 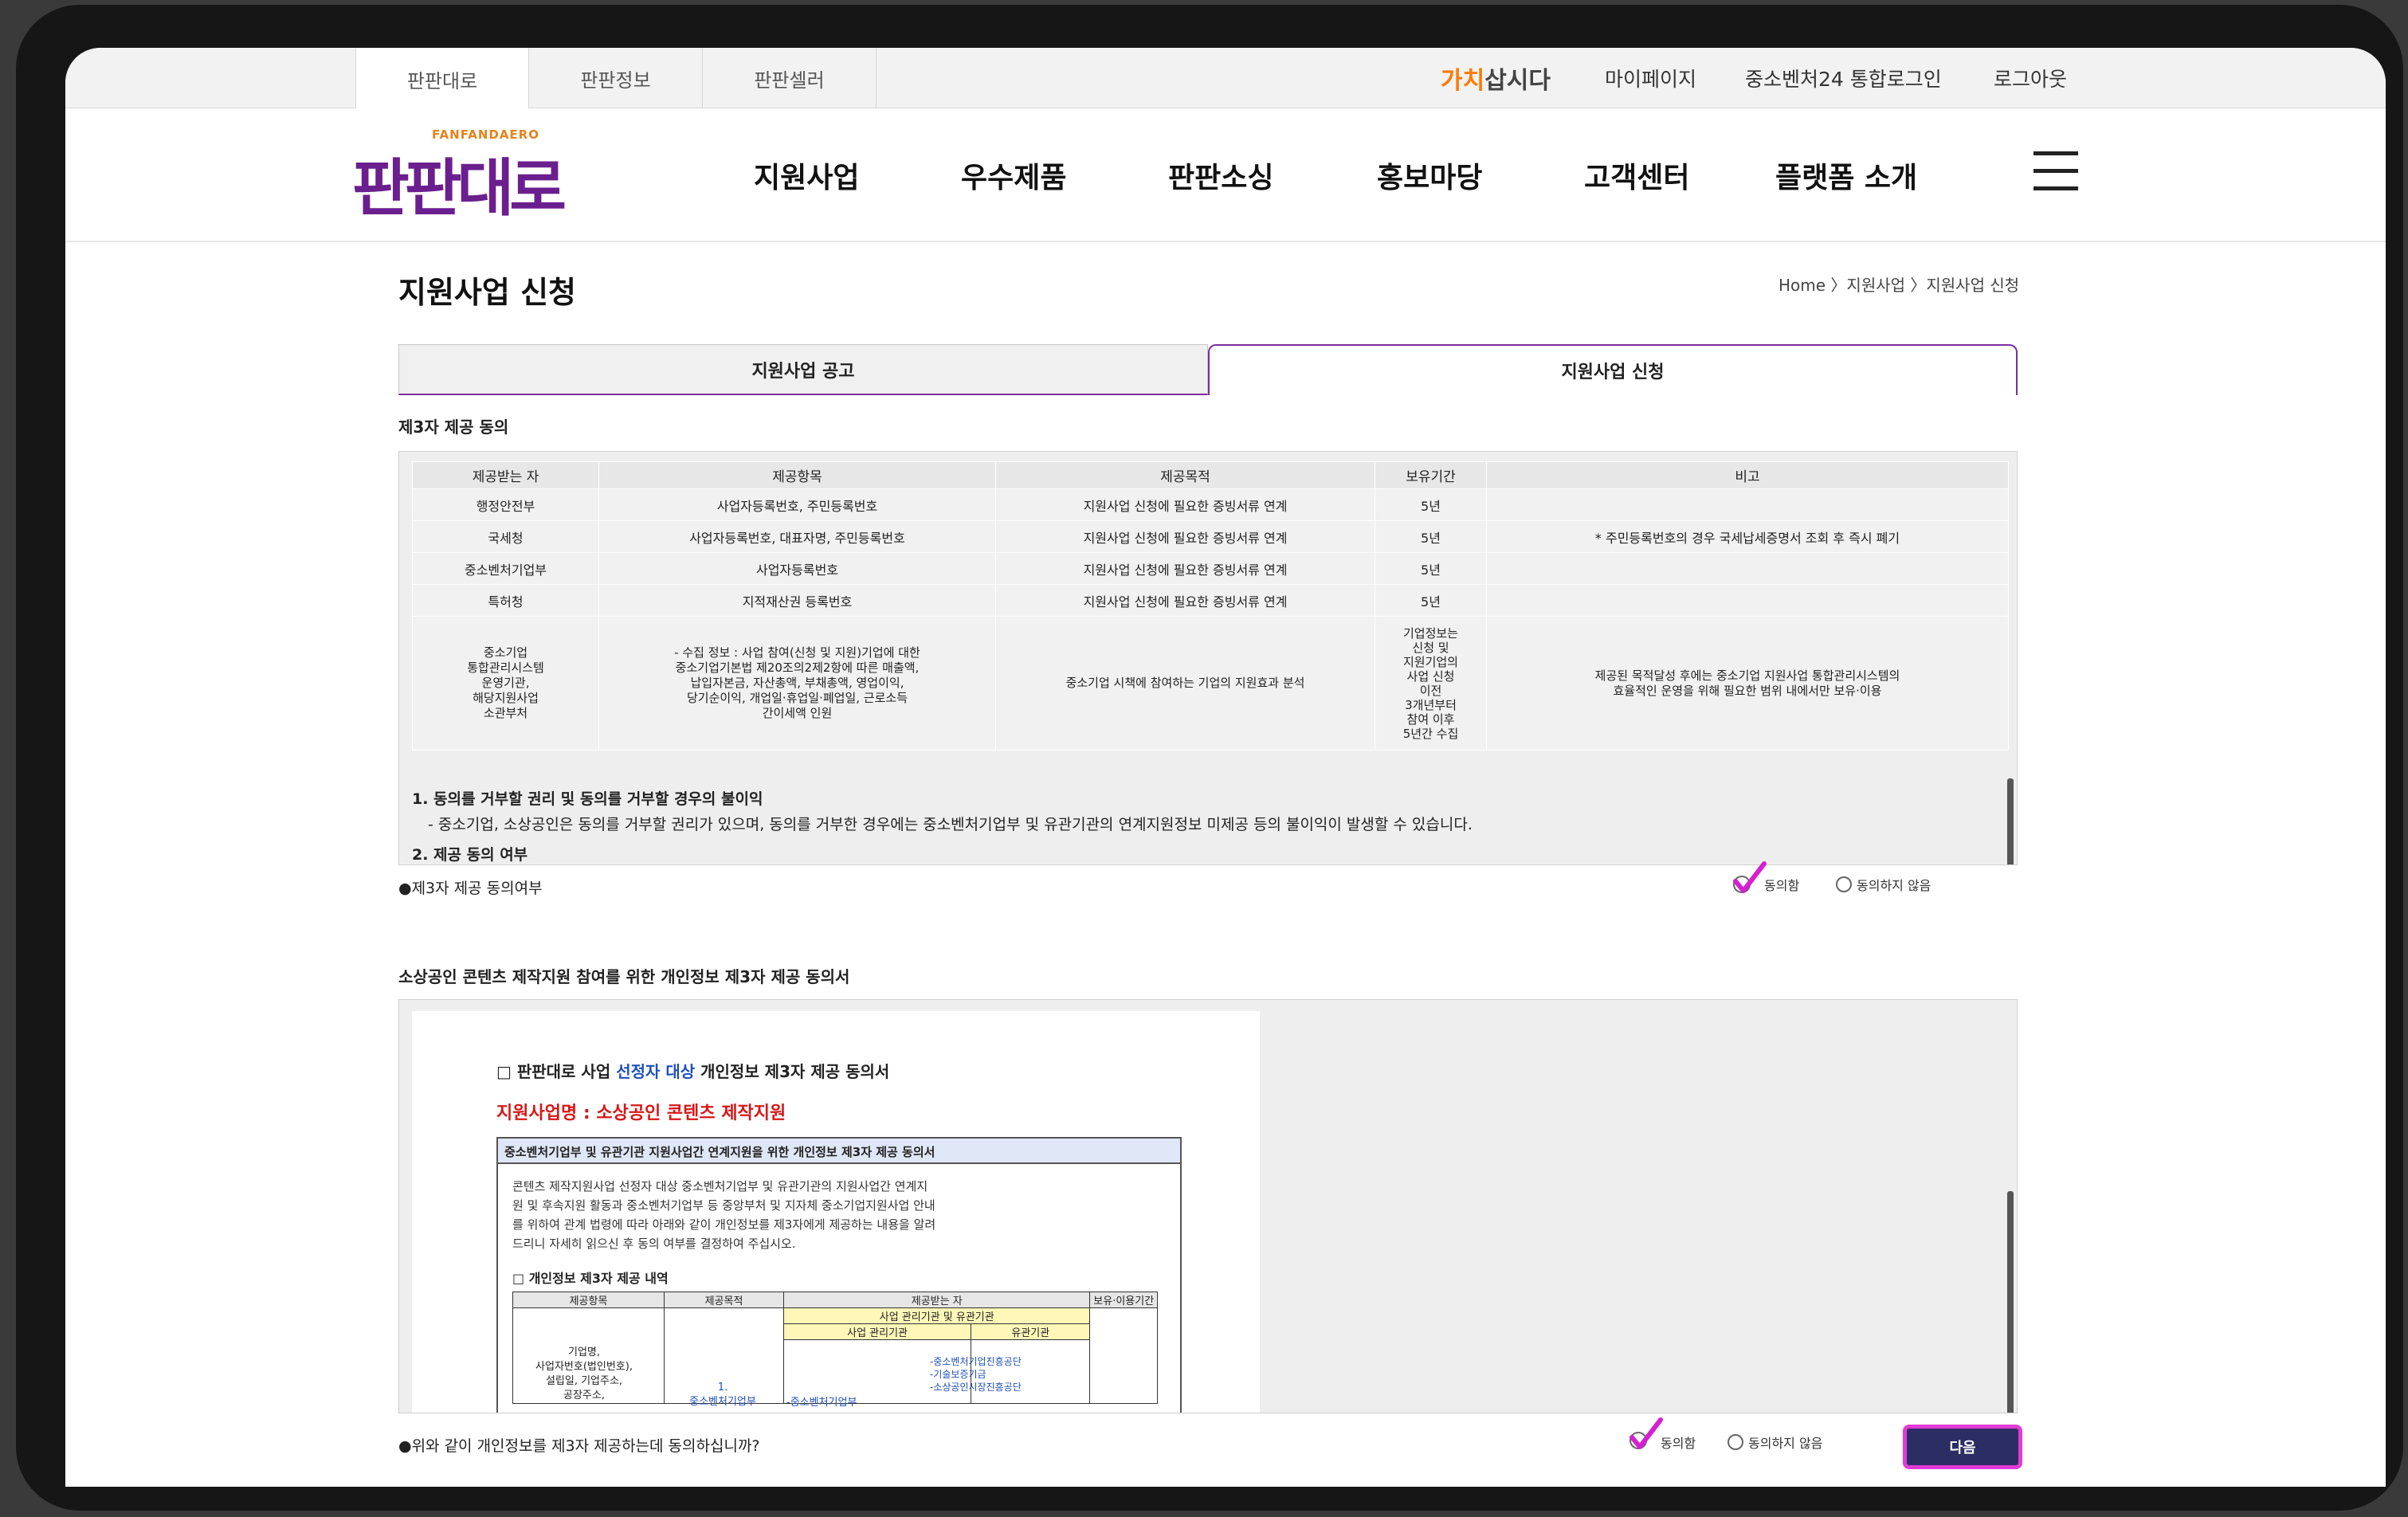 I want to click on consent-doc-agree-question: ●위와 같이 개인정보를 제3자 제공하는데 동의하십니까?, so click(x=579, y=1446).